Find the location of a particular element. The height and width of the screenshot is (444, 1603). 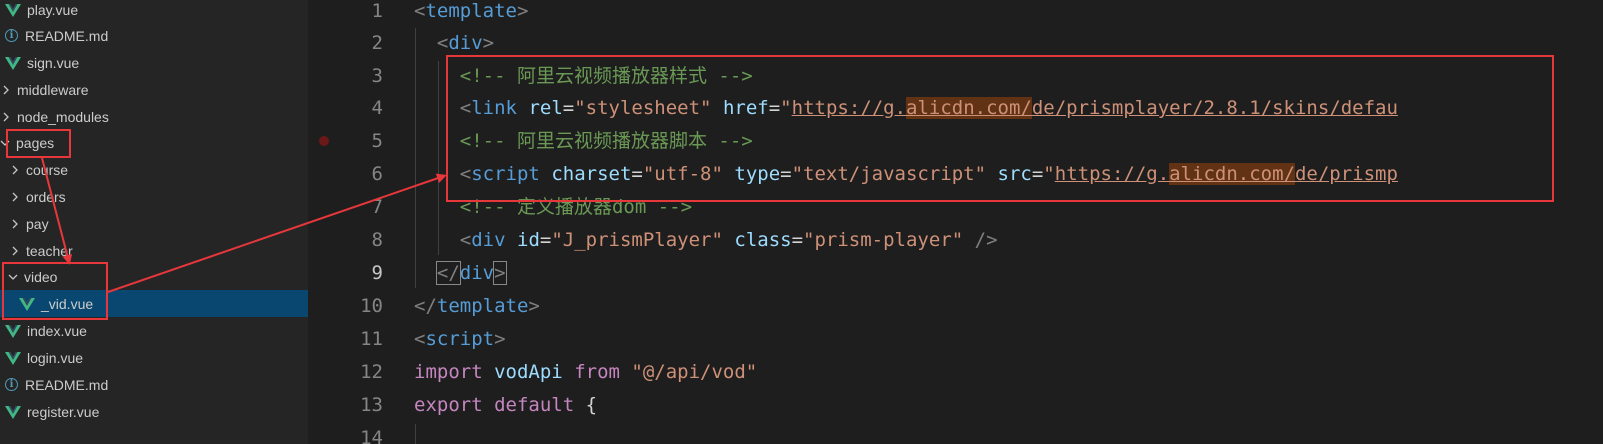

attr-name: href is located at coordinates (745, 108).